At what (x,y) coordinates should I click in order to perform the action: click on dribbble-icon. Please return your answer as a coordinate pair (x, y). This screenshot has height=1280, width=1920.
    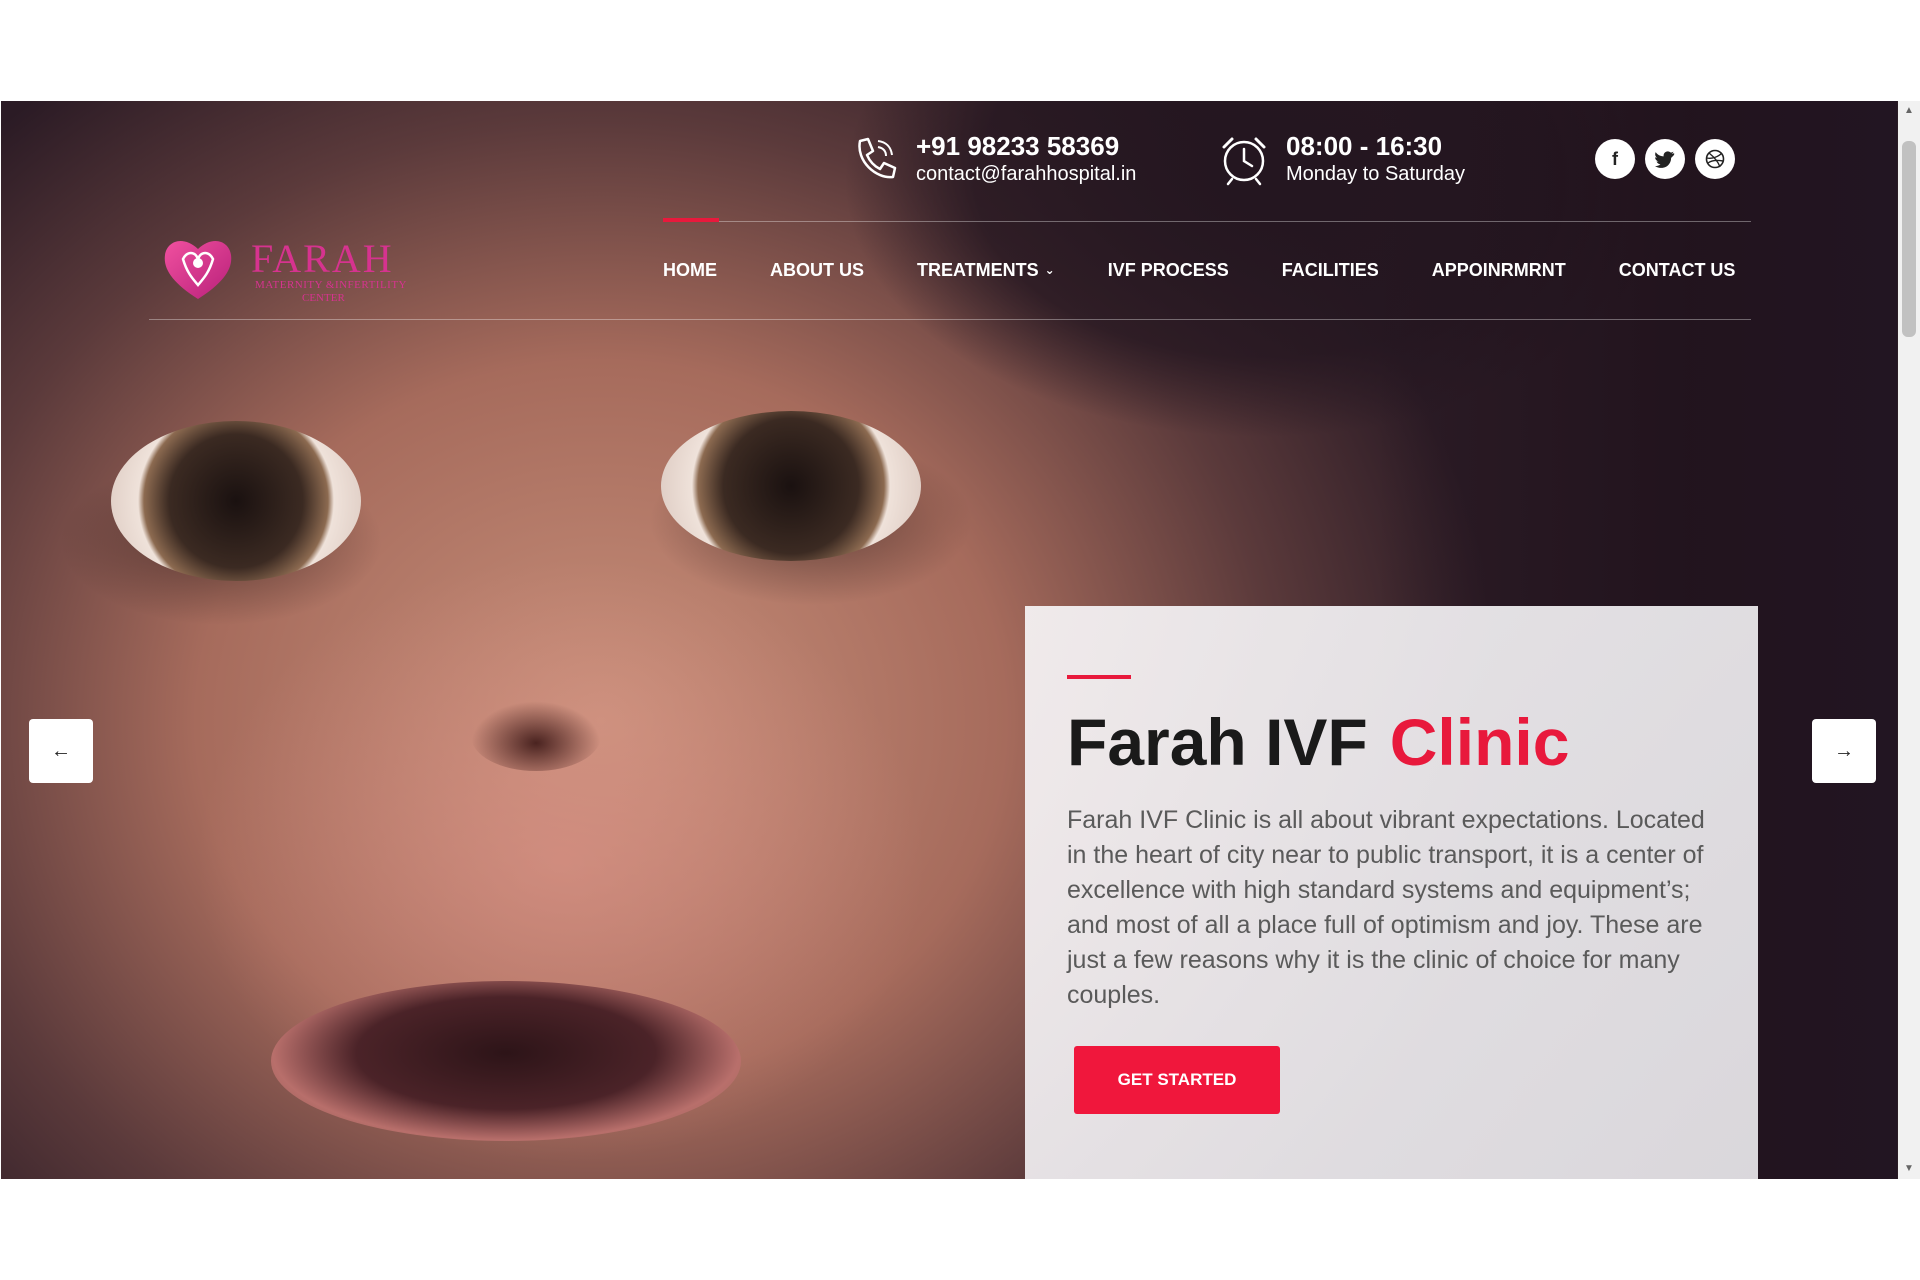
    Looking at the image, I should click on (1715, 159).